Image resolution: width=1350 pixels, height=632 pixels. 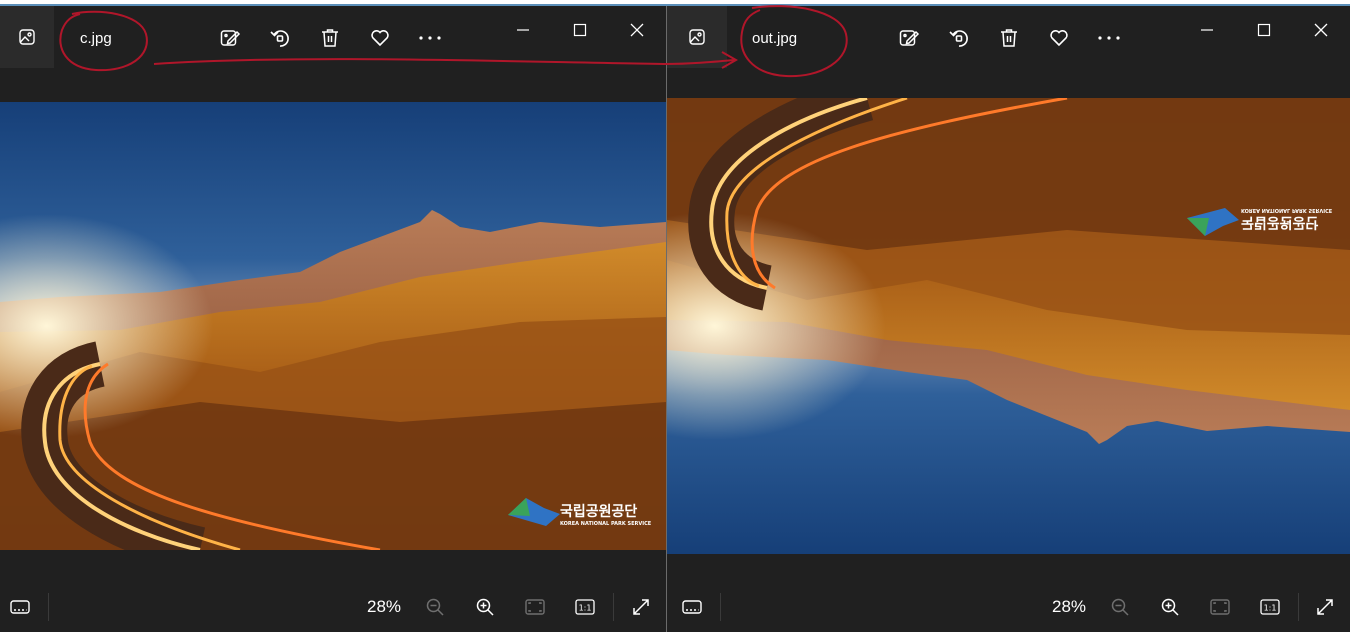 I want to click on titlebar: c.jpg, so click(x=333, y=37).